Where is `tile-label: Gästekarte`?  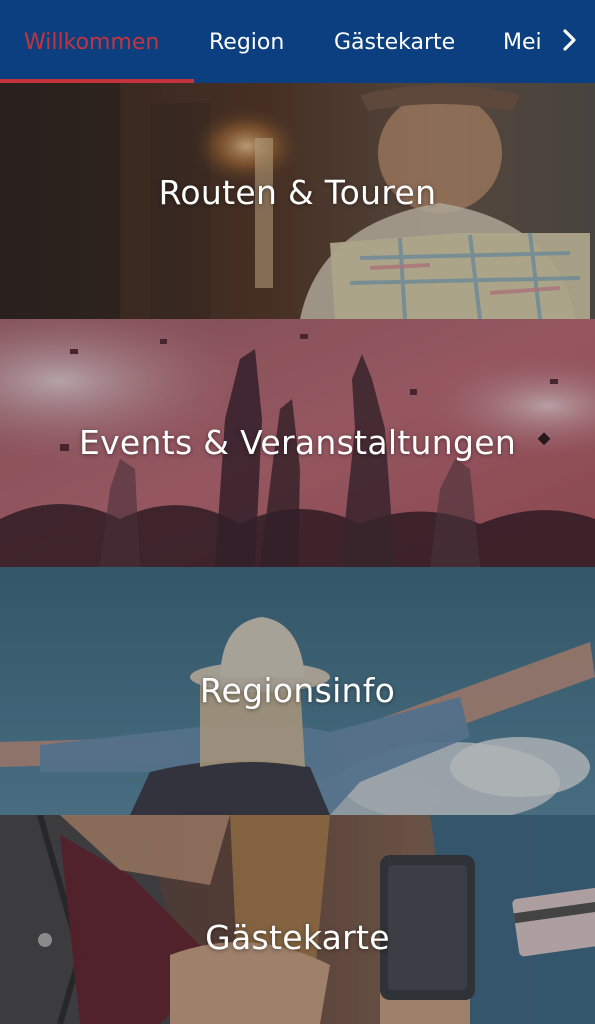
tile-label: Gästekarte is located at coordinates (297, 937).